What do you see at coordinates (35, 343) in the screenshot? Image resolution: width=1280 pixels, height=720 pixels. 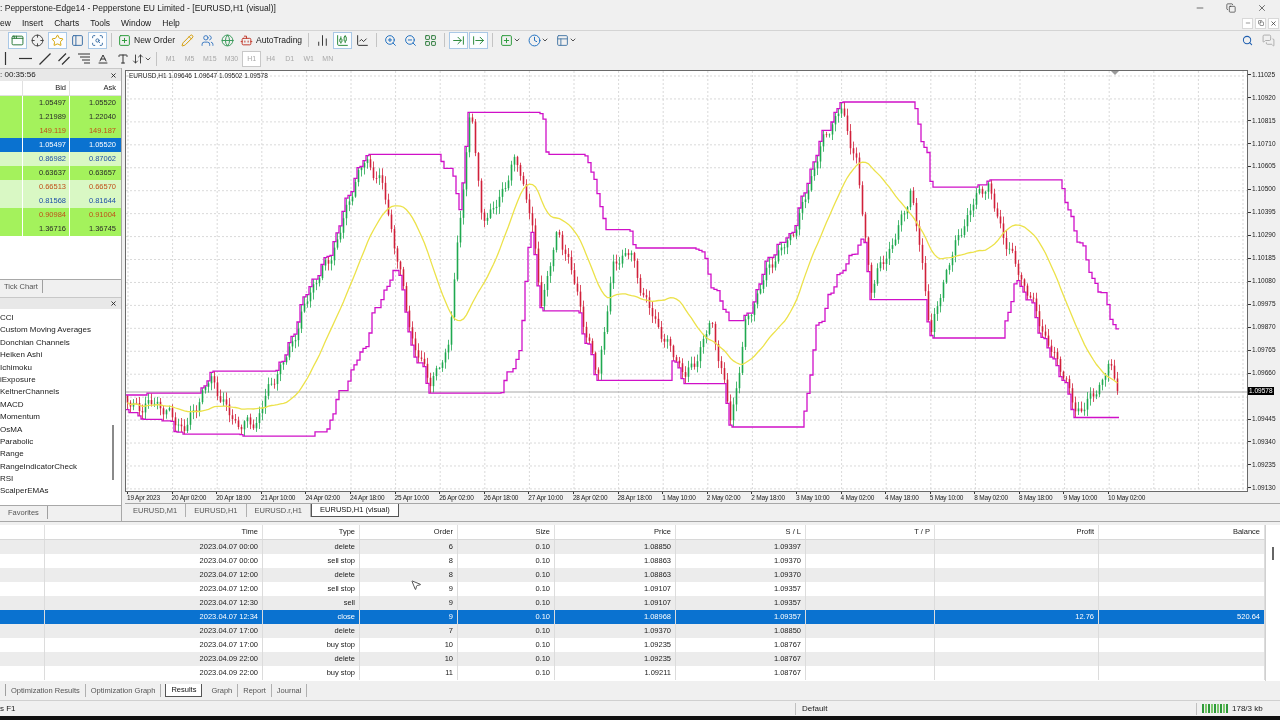 I see `navigator-item: Donchian Channels` at bounding box center [35, 343].